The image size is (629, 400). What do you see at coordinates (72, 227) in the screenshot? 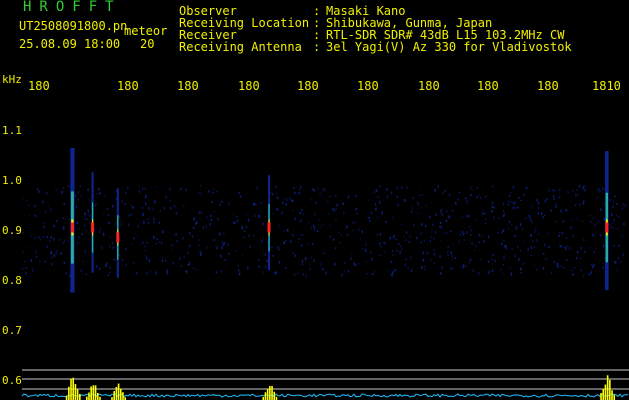
I see `echo-core` at bounding box center [72, 227].